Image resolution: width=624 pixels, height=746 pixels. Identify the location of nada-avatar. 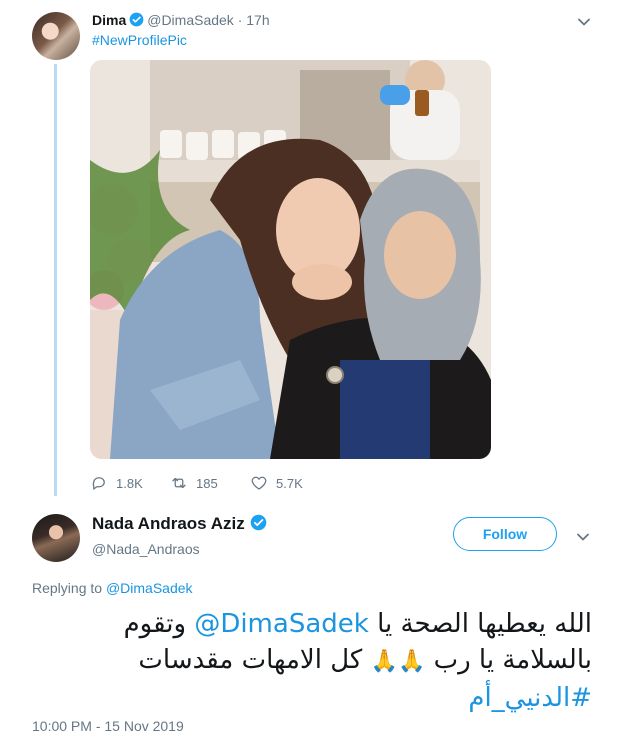
(56, 538).